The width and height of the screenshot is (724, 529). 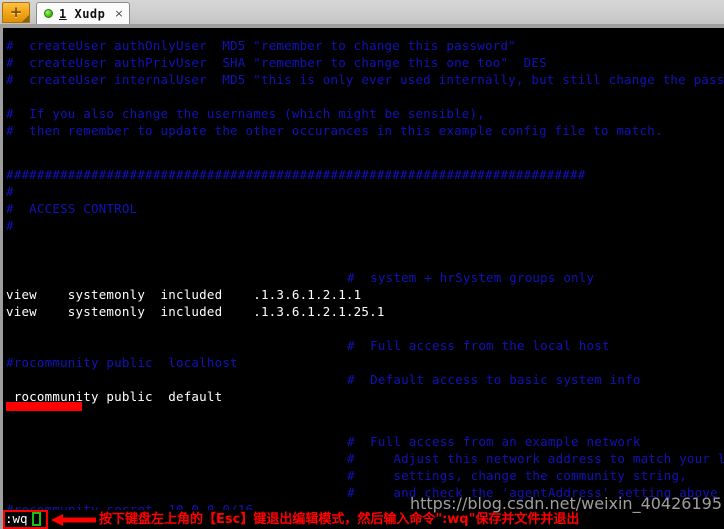 I want to click on new-tab-button: +, so click(x=16, y=12).